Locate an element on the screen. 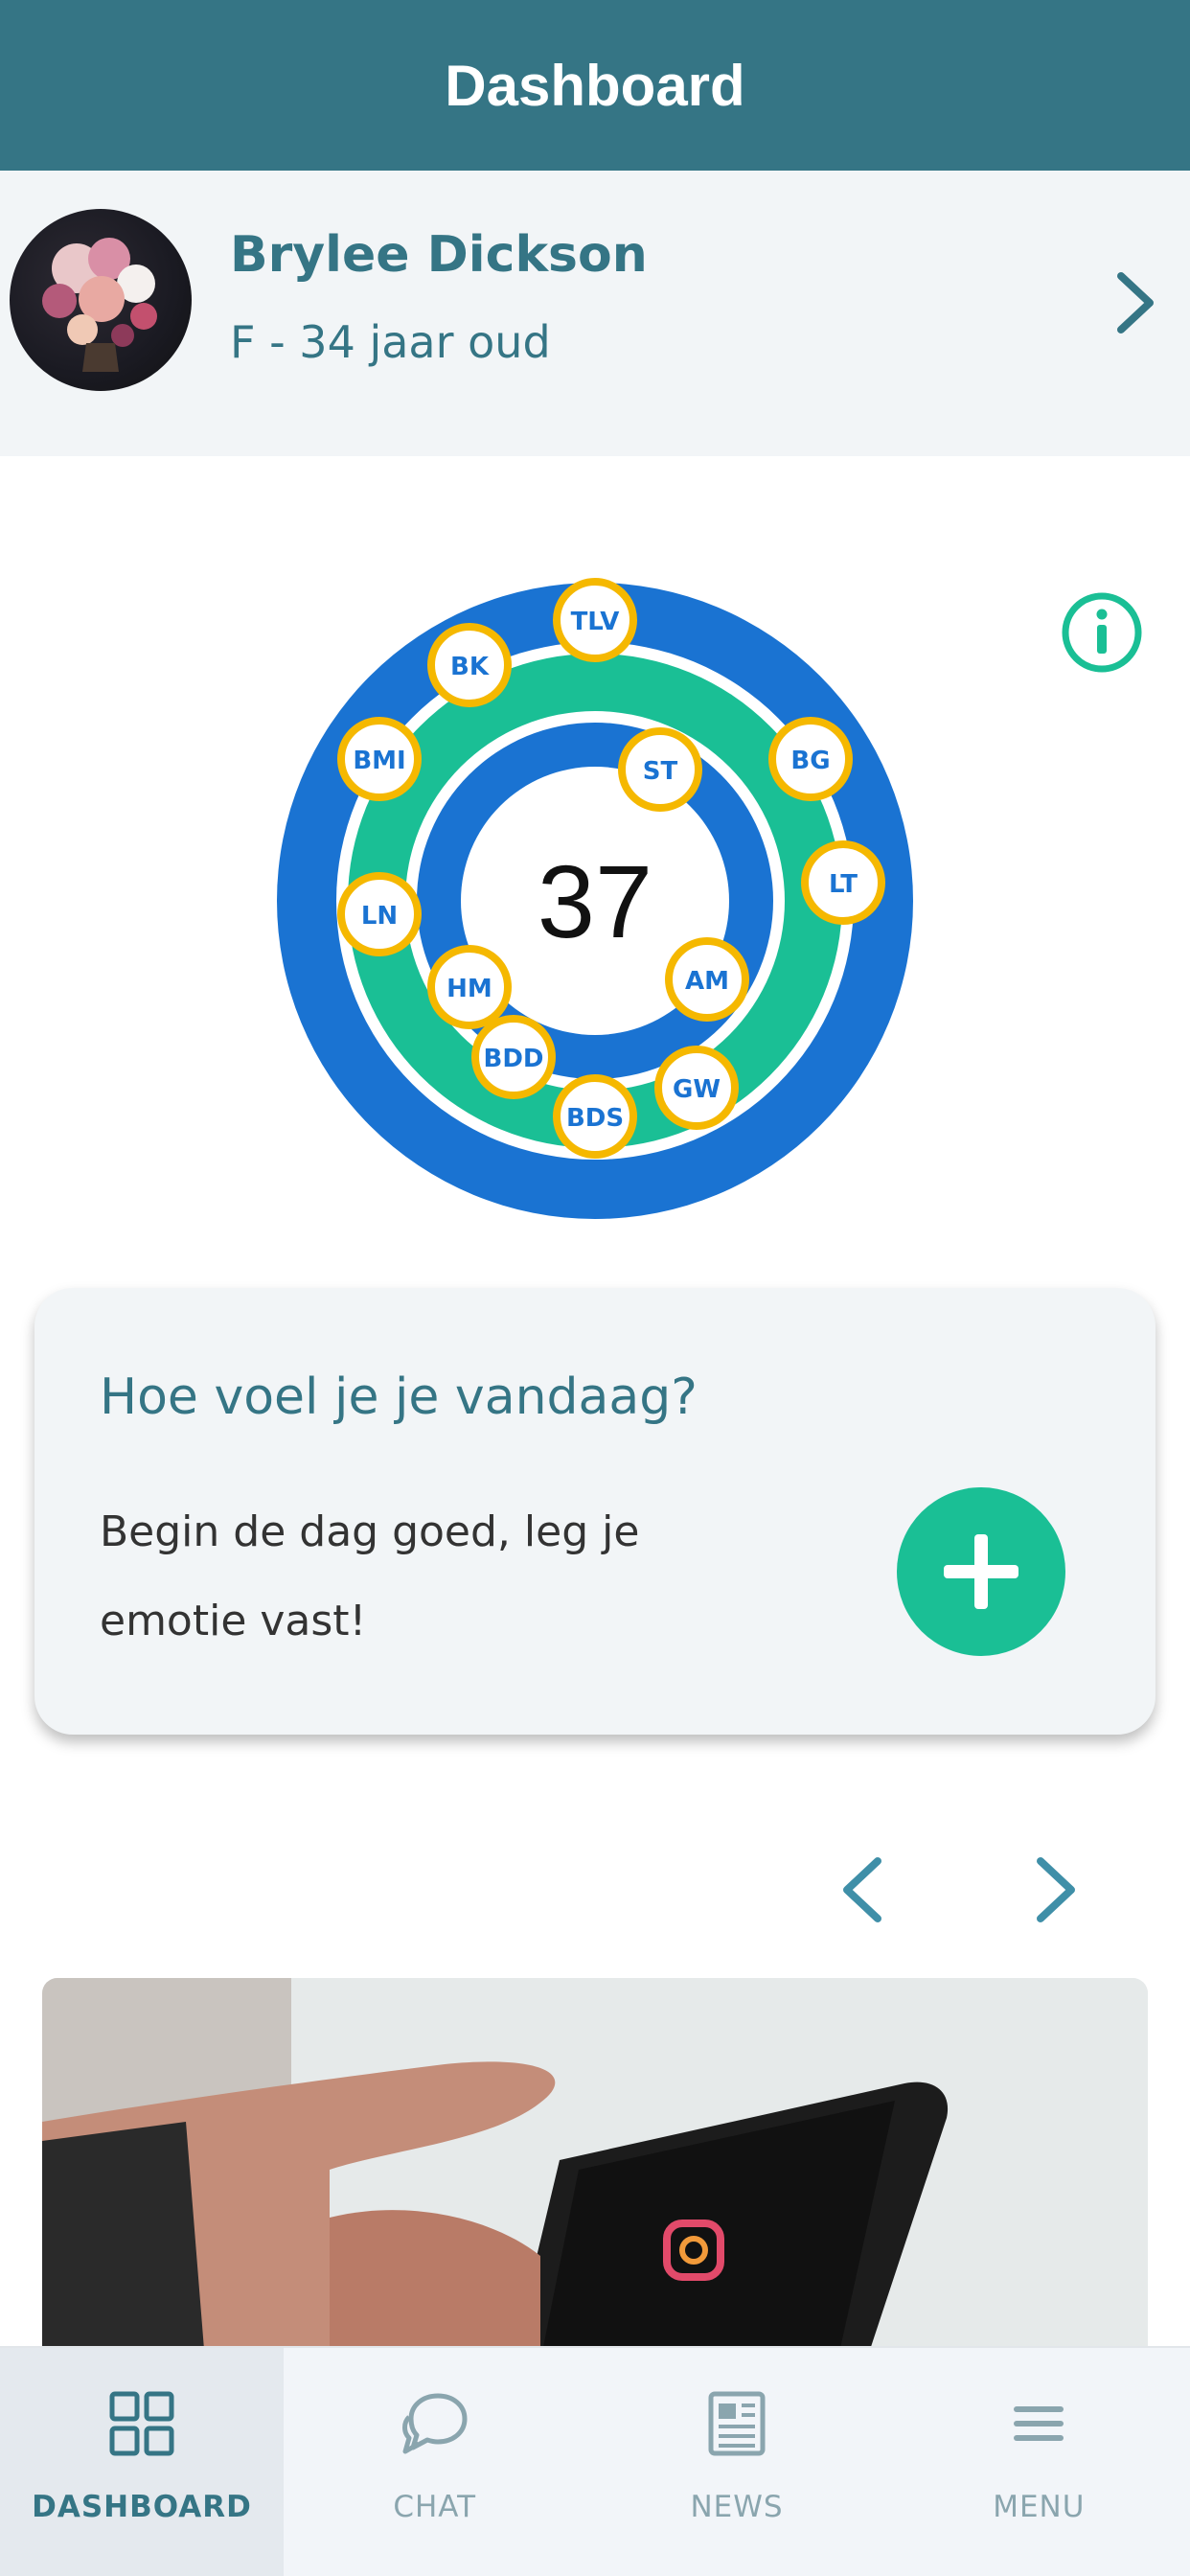 The width and height of the screenshot is (1190, 2576). svg-text: BDS is located at coordinates (595, 1118).